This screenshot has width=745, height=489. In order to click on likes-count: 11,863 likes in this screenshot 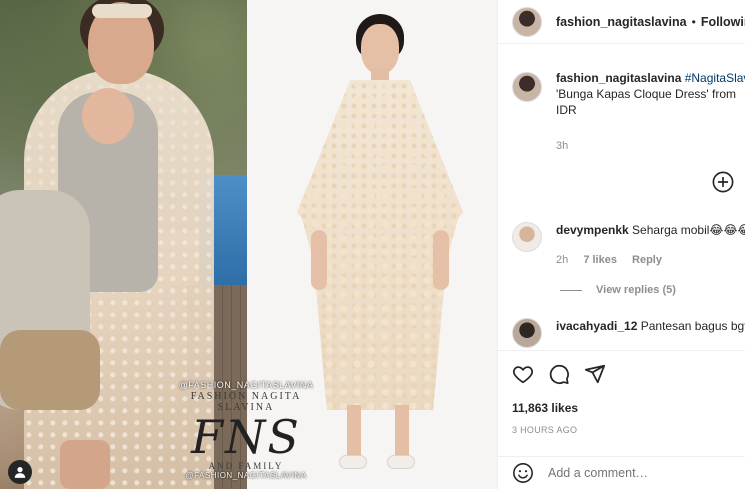, I will do `click(622, 408)`.